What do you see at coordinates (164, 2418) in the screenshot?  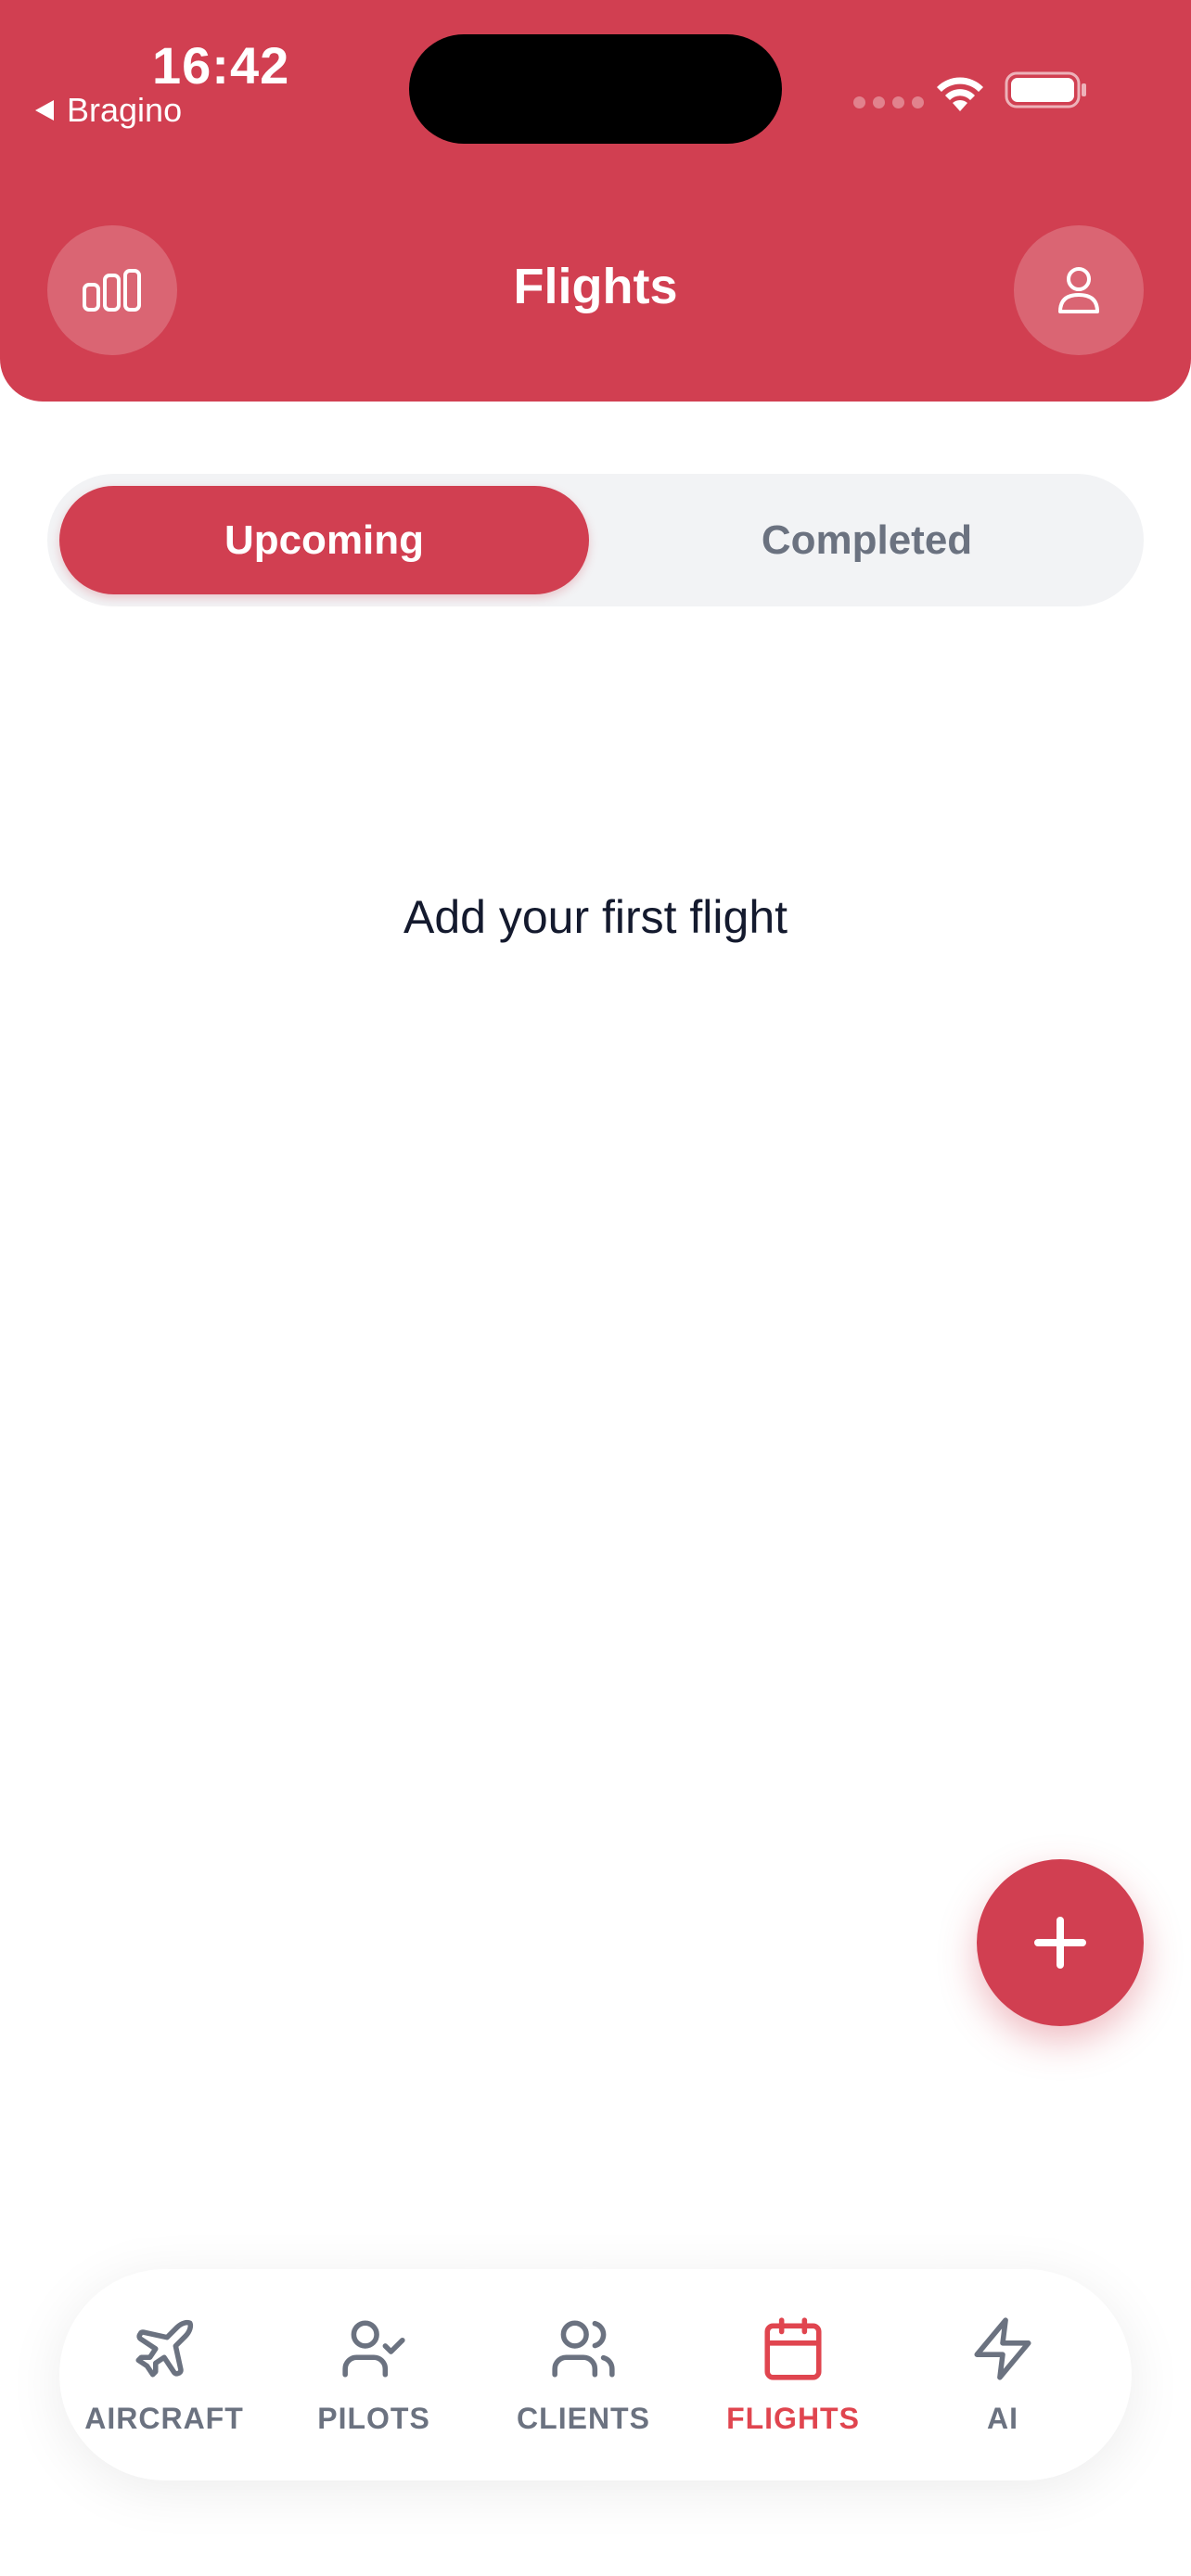 I see `nav-label-aircraft: AIRCRAFT` at bounding box center [164, 2418].